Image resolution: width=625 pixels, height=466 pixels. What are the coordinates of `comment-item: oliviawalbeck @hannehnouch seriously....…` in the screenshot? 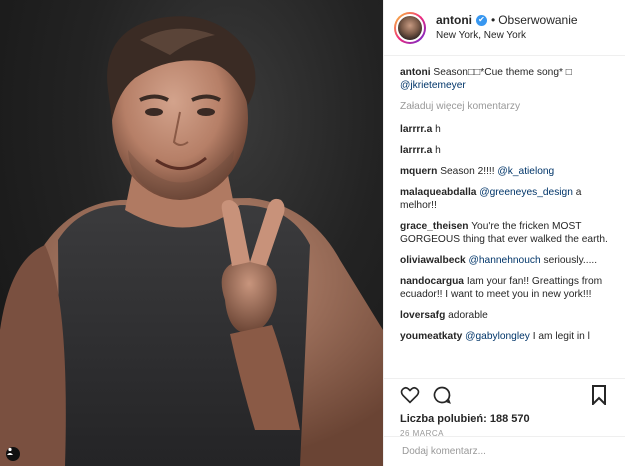 It's located at (508, 260).